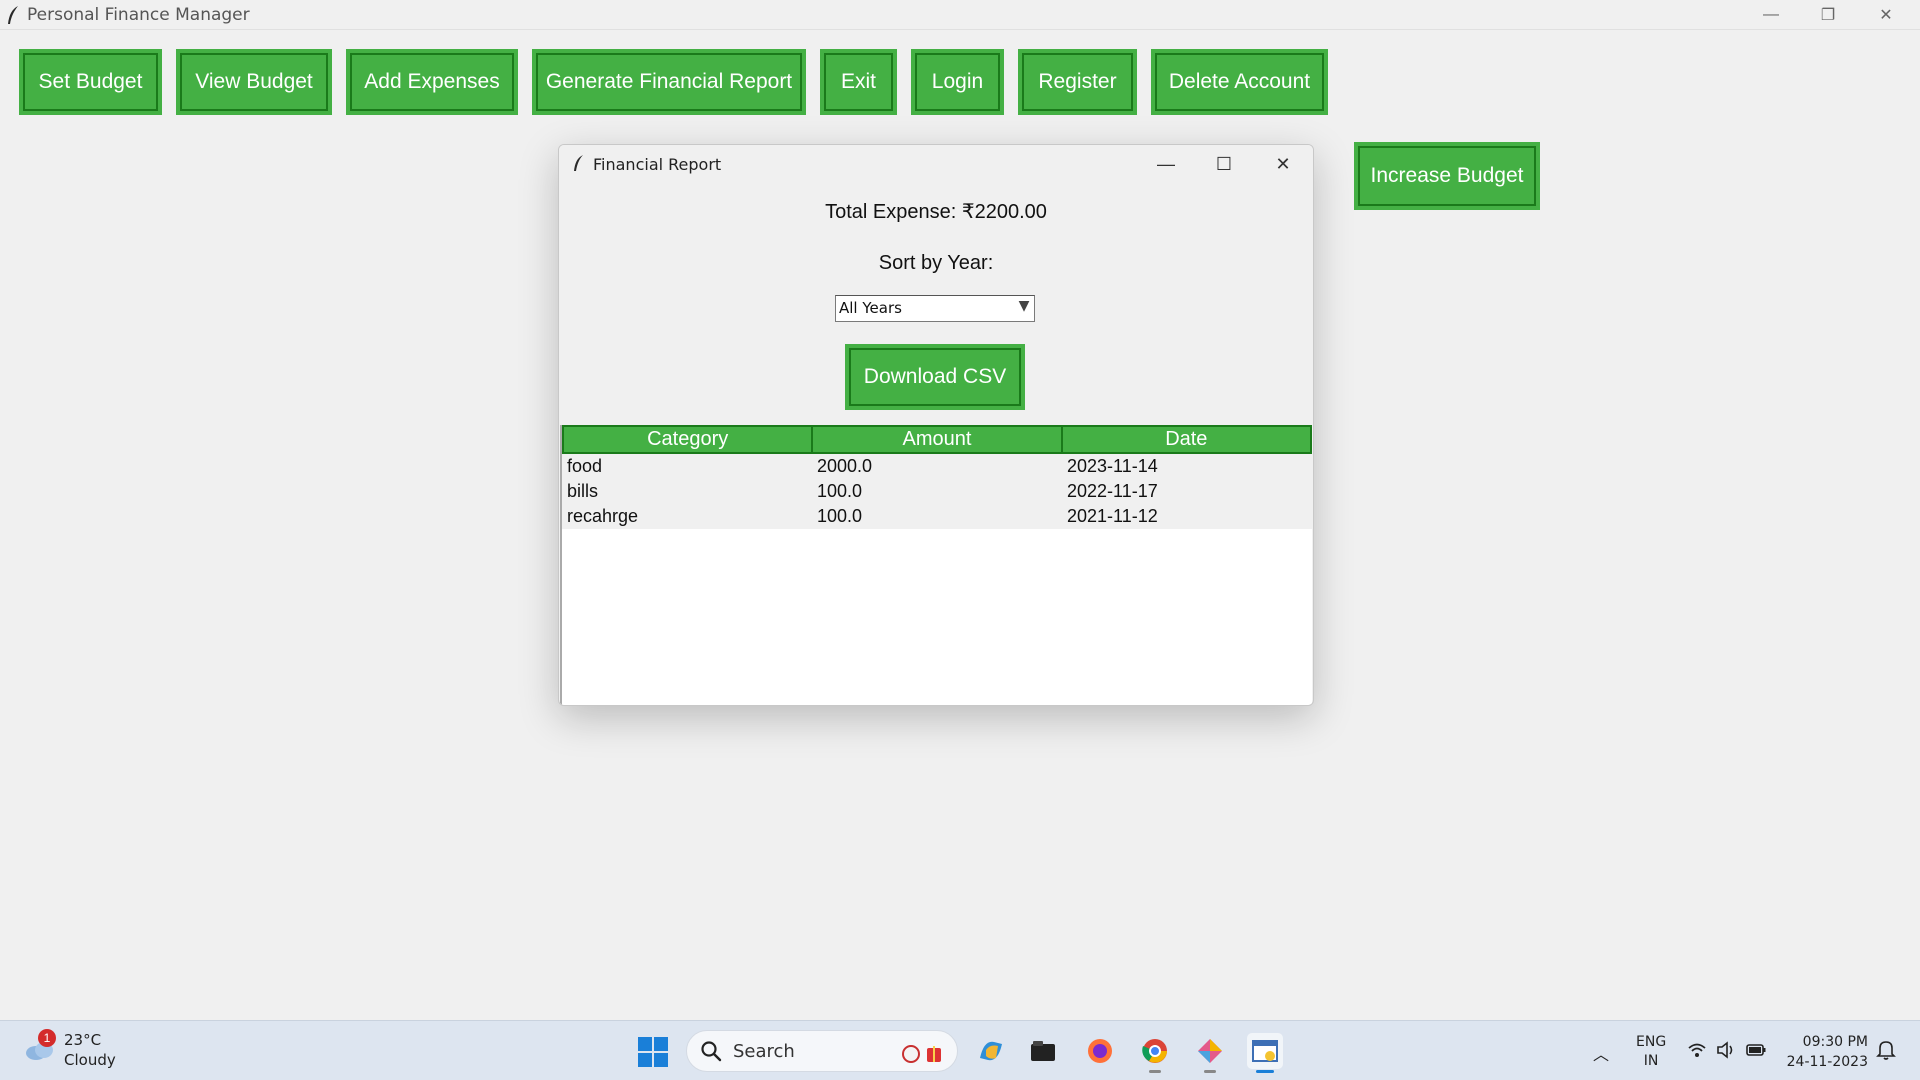 The height and width of the screenshot is (1080, 1920). What do you see at coordinates (764, 1051) in the screenshot?
I see `search-placeholder: Search` at bounding box center [764, 1051].